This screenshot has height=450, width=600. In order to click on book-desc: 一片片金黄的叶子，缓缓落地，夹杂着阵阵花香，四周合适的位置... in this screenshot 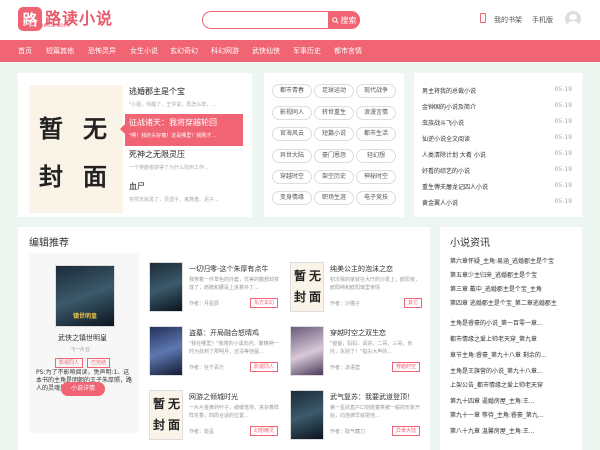, I will do `click(234, 412)`.